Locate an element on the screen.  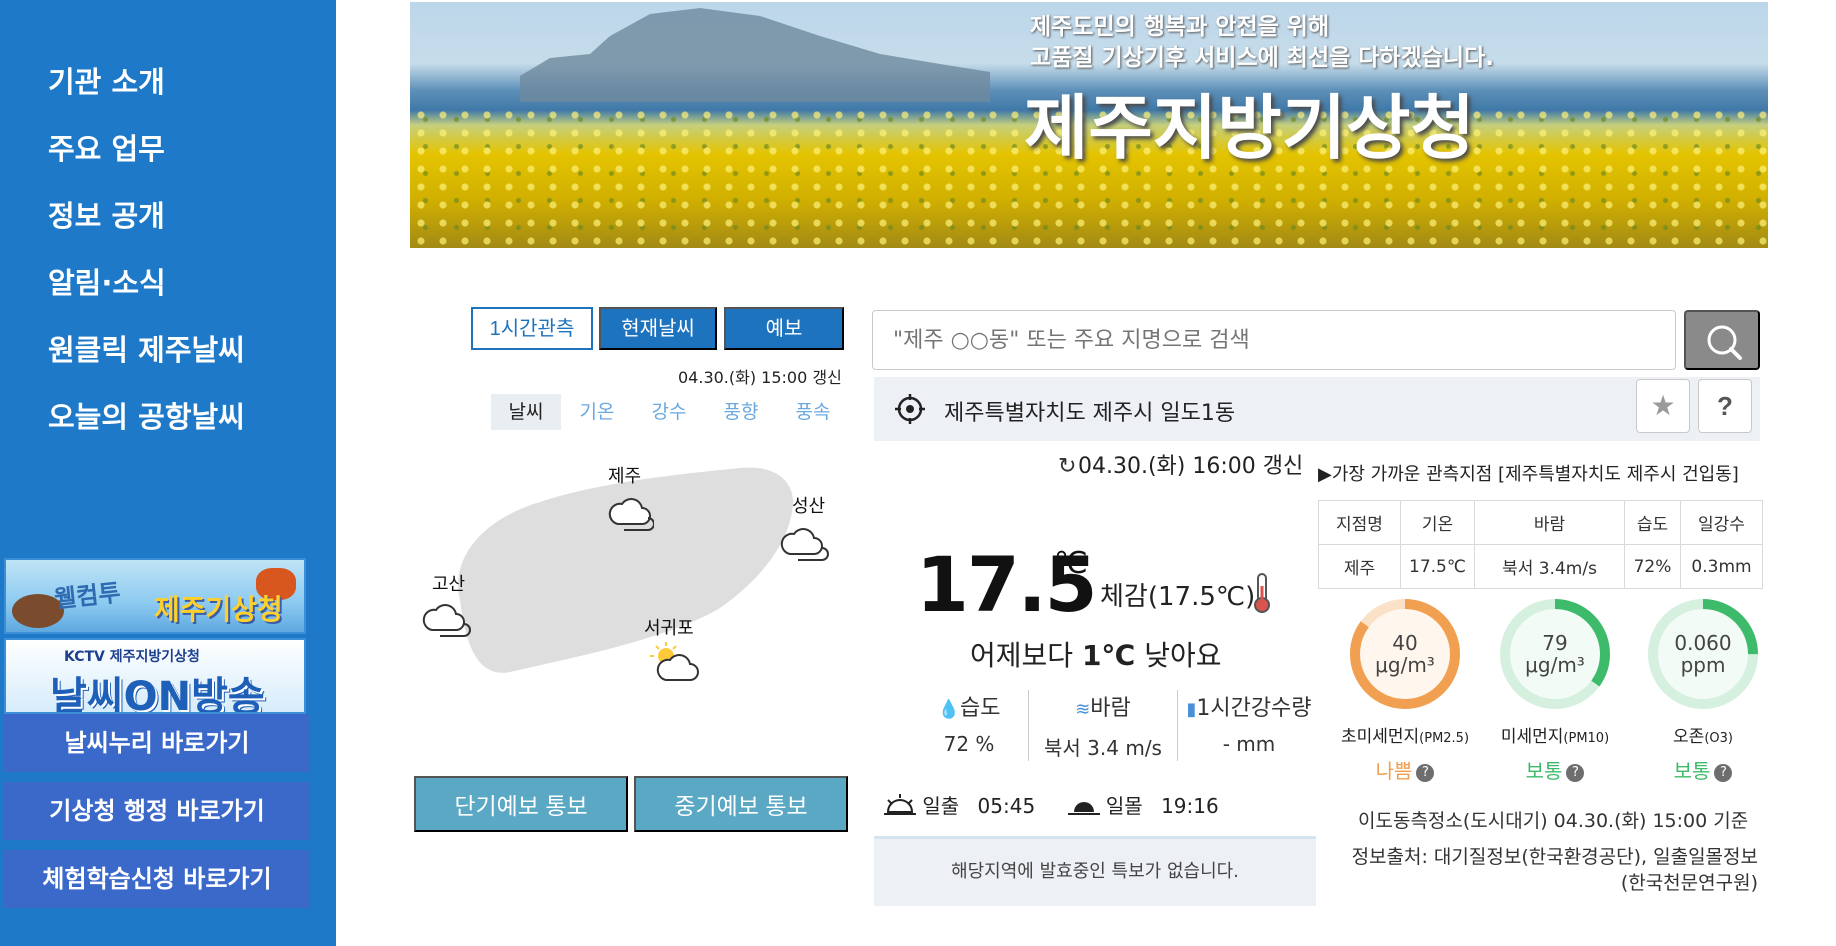
current-location-icon is located at coordinates (910, 409).